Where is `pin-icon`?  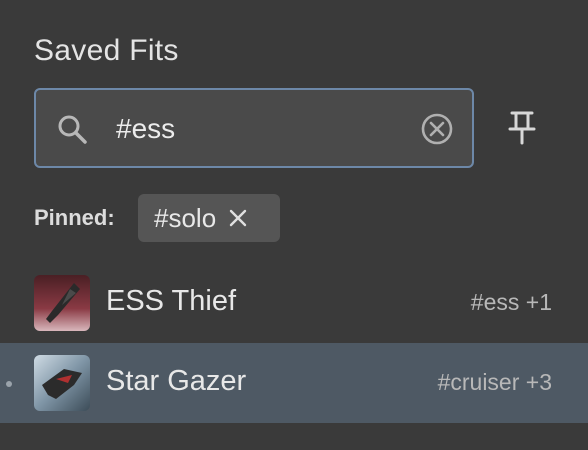 pin-icon is located at coordinates (522, 128).